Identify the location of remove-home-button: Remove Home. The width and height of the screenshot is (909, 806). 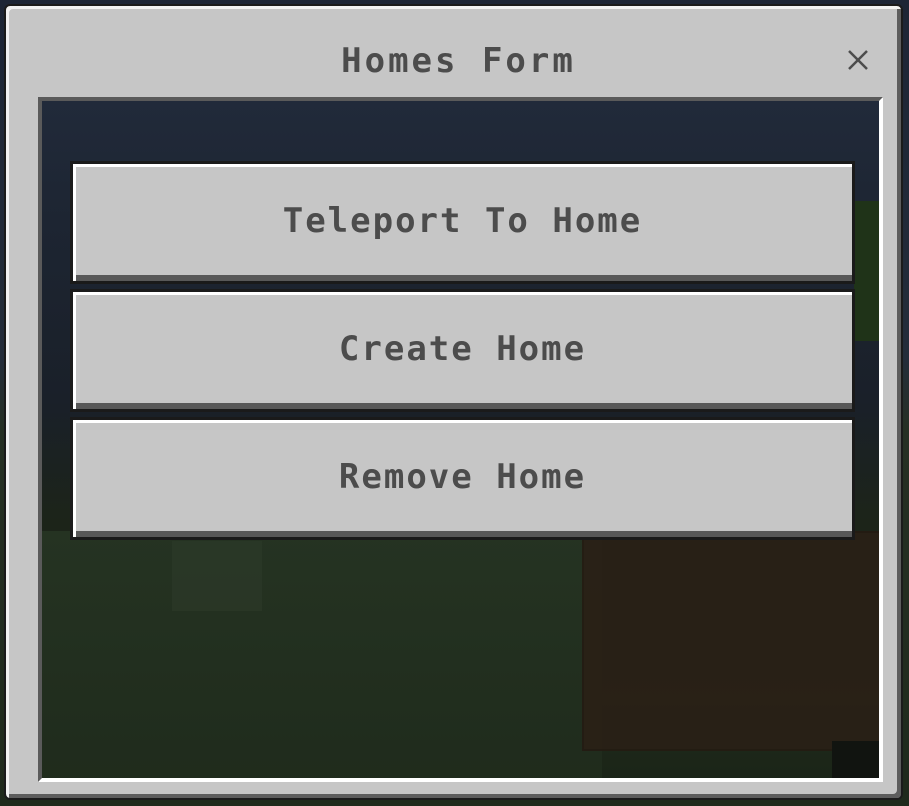
(462, 478).